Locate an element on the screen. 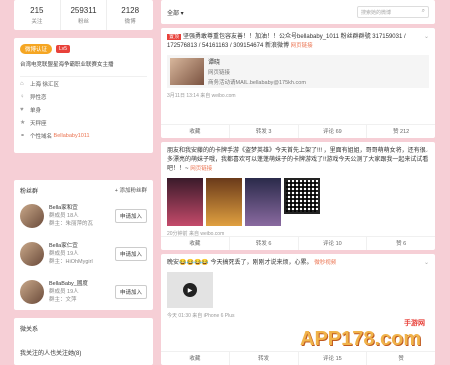 The height and width of the screenshot is (365, 450). post-text: 晚安😂😂😂😂 今天搞死丢了，刚刚才说来烦，心累。 微秒视频 is located at coordinates (298, 263).